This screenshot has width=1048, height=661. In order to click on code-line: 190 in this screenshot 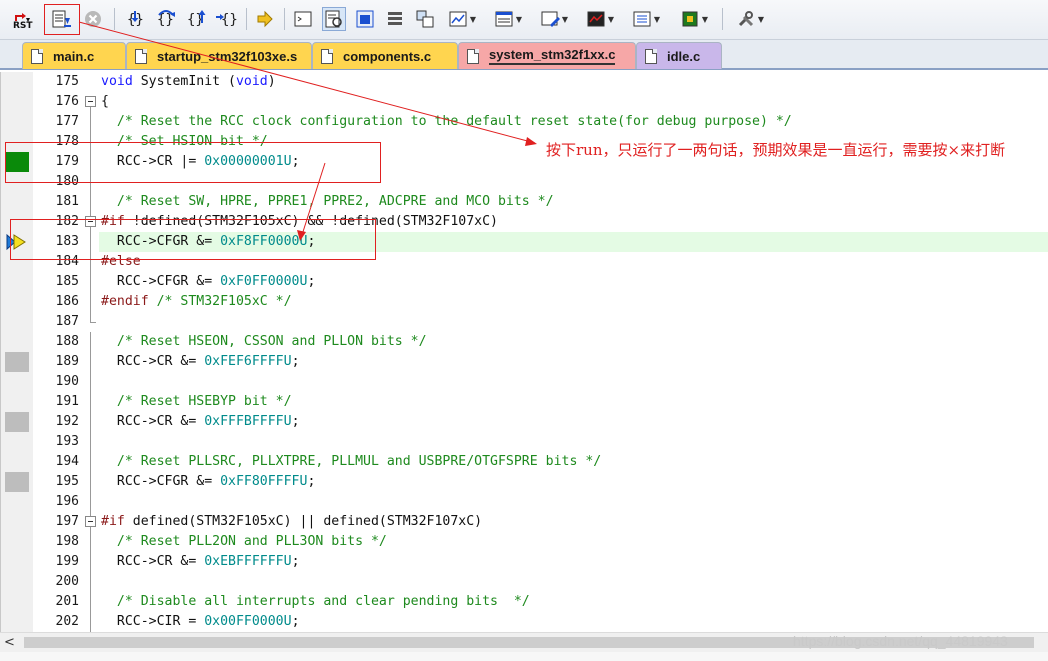, I will do `click(524, 382)`.